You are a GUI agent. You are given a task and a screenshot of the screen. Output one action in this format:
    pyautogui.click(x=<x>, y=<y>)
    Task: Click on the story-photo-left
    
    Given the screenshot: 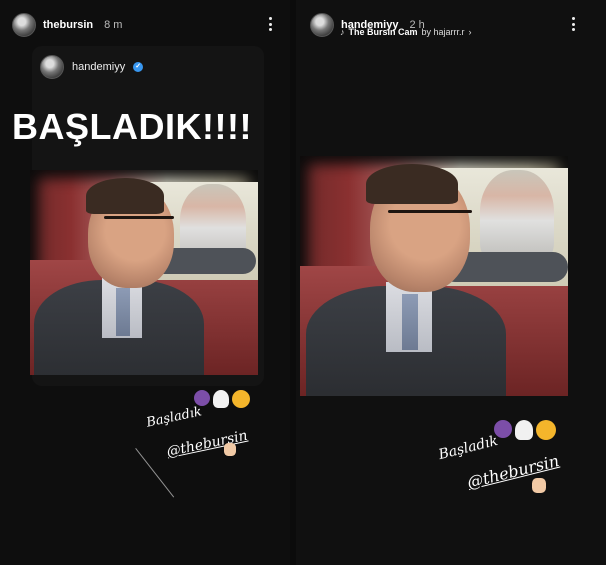 What is the action you would take?
    pyautogui.click(x=144, y=272)
    